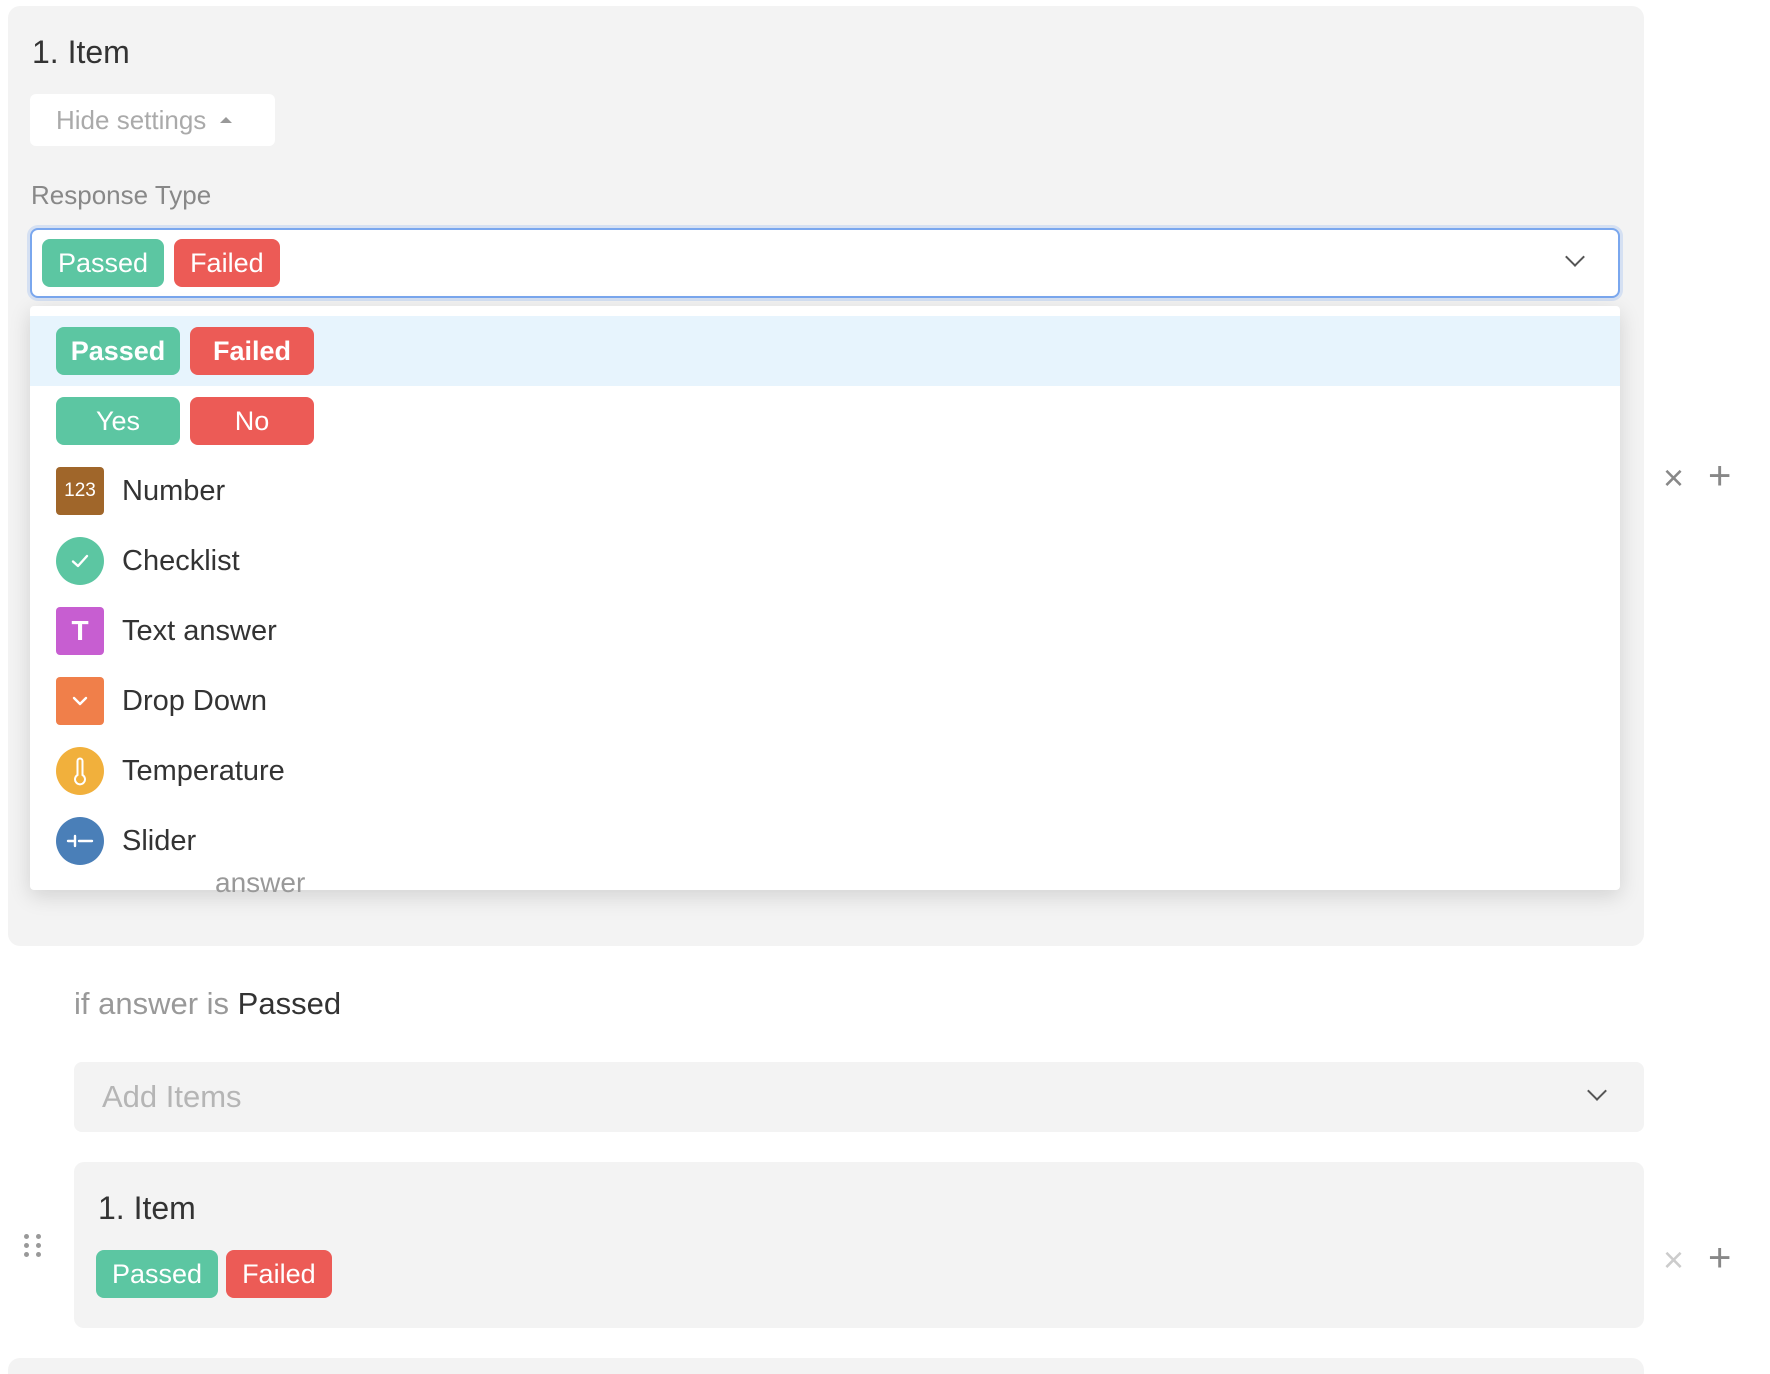 The width and height of the screenshot is (1770, 1374). Describe the element at coordinates (260, 887) in the screenshot. I see `partially-hidden-text: answer` at that location.